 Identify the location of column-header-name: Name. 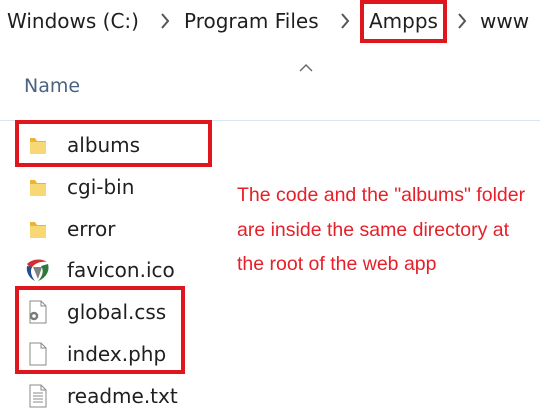
(52, 86).